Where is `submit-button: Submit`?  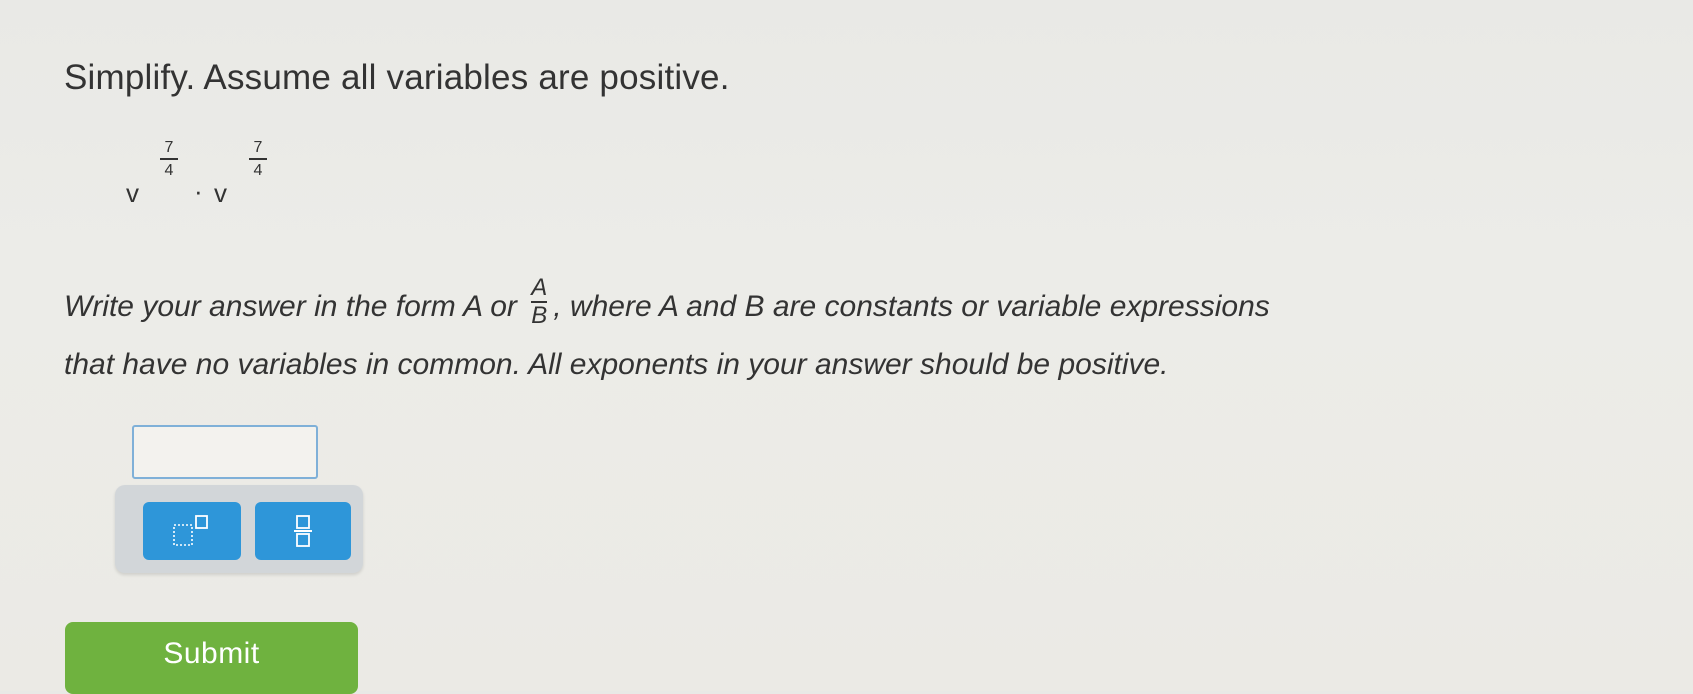 submit-button: Submit is located at coordinates (211, 658).